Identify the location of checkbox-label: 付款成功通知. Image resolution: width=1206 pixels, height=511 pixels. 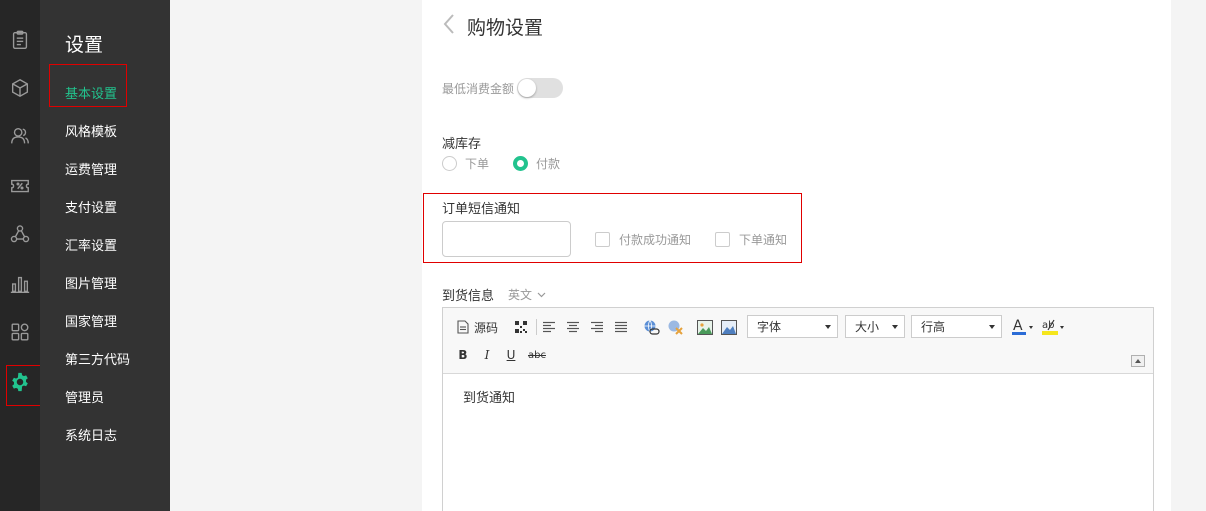
(655, 240).